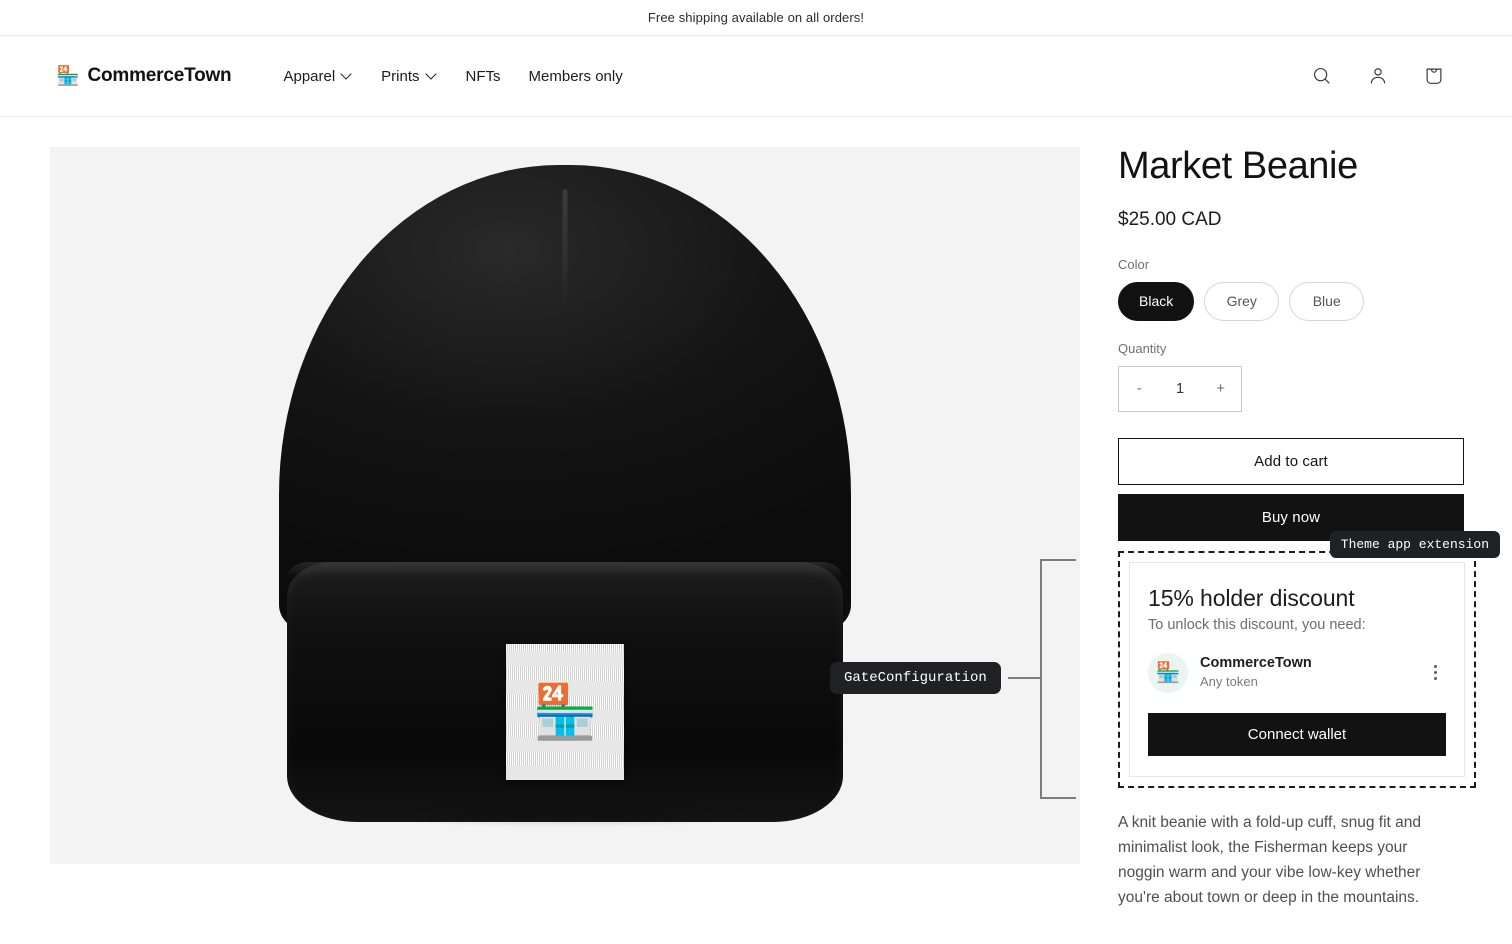 The width and height of the screenshot is (1512, 944). Describe the element at coordinates (1238, 166) in the screenshot. I see `page-title: Market Beanie` at that location.